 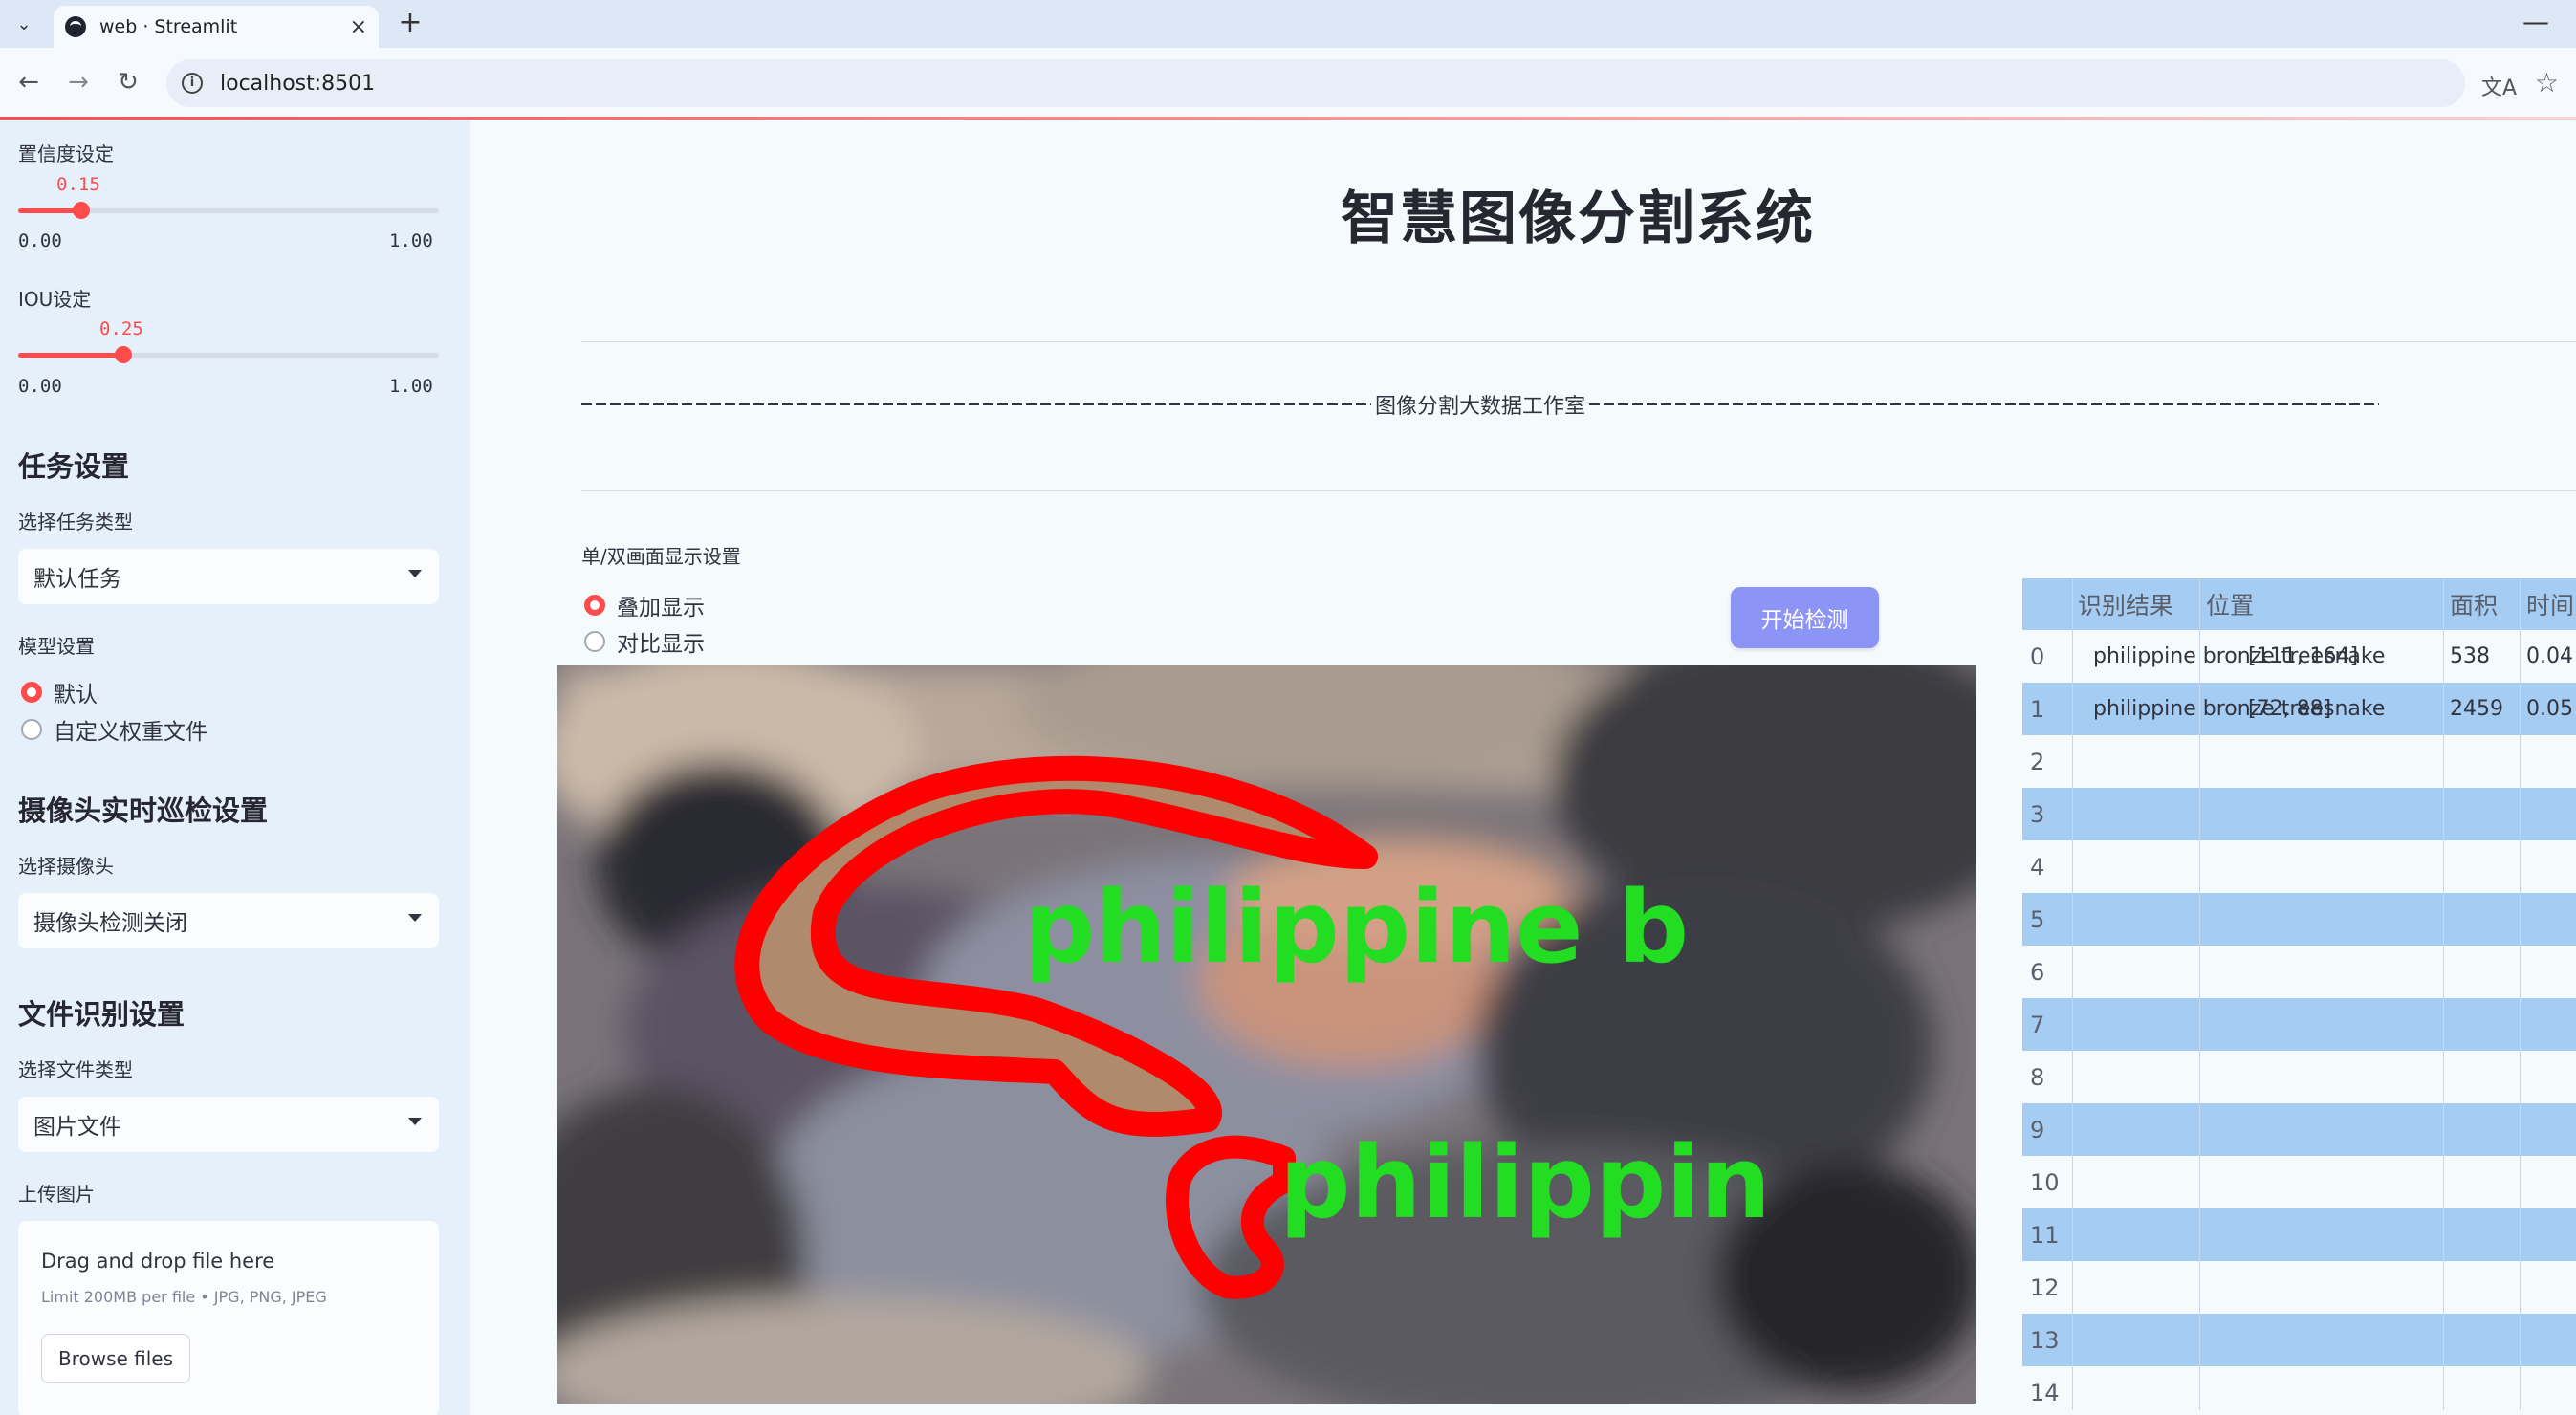 I want to click on file-type-select: 图片文件, so click(x=228, y=1125).